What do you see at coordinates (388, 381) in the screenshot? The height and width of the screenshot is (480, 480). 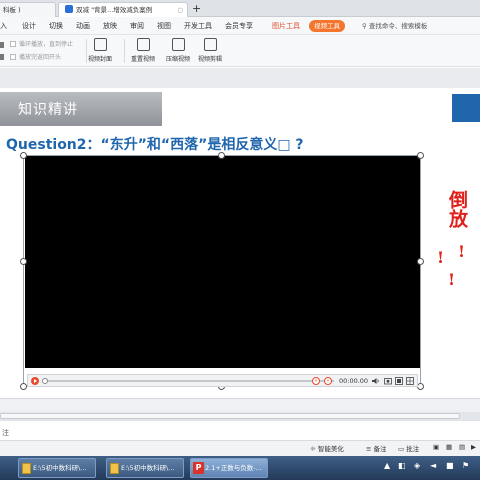 I see `screenshot-icon` at bounding box center [388, 381].